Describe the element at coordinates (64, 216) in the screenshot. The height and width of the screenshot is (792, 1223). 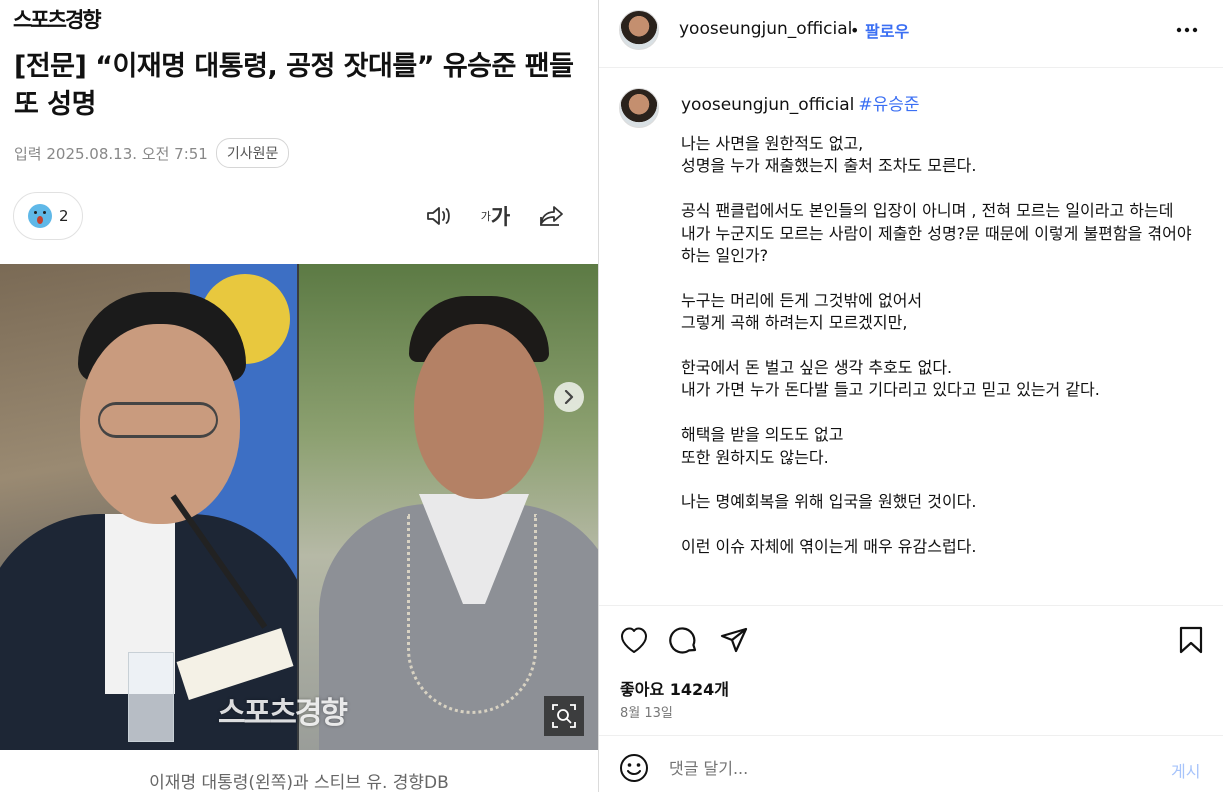
I see `reaction-count: 2` at that location.